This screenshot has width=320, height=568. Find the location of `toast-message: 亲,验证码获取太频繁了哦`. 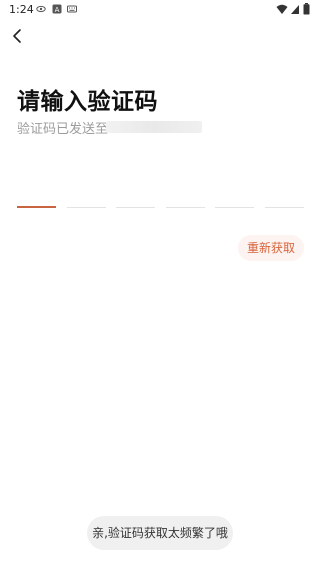

toast-message: 亲,验证码获取太频繁了哦 is located at coordinates (160, 533).